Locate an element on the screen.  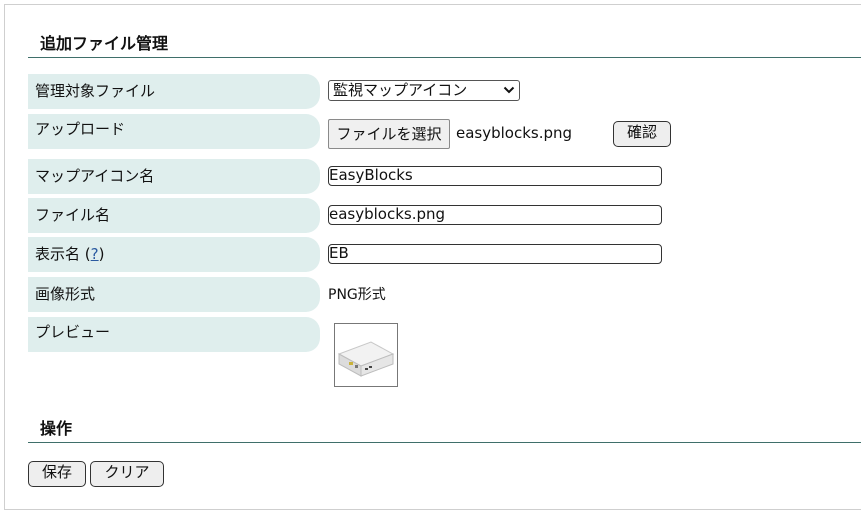
router-device-icon is located at coordinates (366, 359).